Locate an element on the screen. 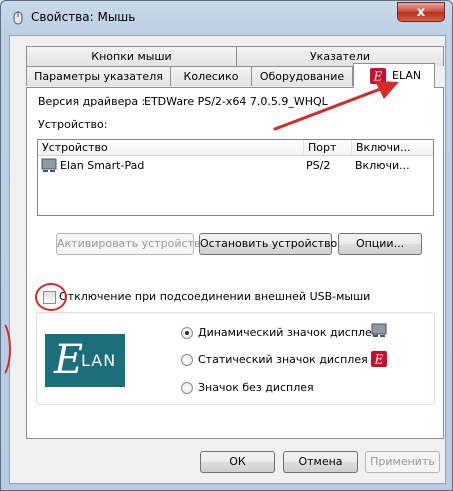  radio-dynamic-label: Динамический значок дисплея is located at coordinates (288, 332).